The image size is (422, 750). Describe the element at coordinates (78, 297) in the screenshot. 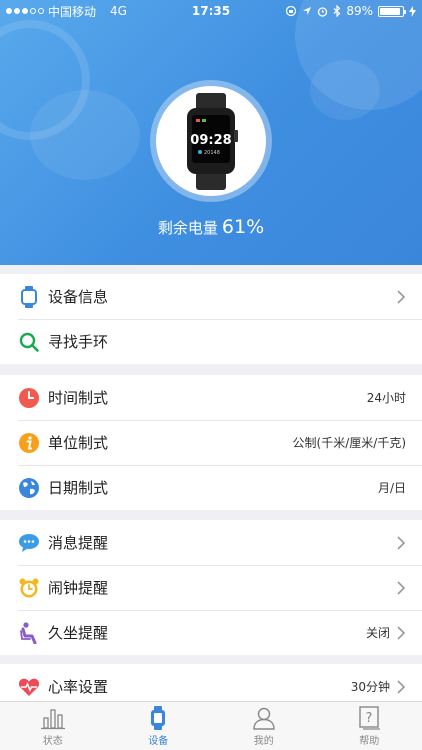

I see `row-label: 设备信息` at that location.